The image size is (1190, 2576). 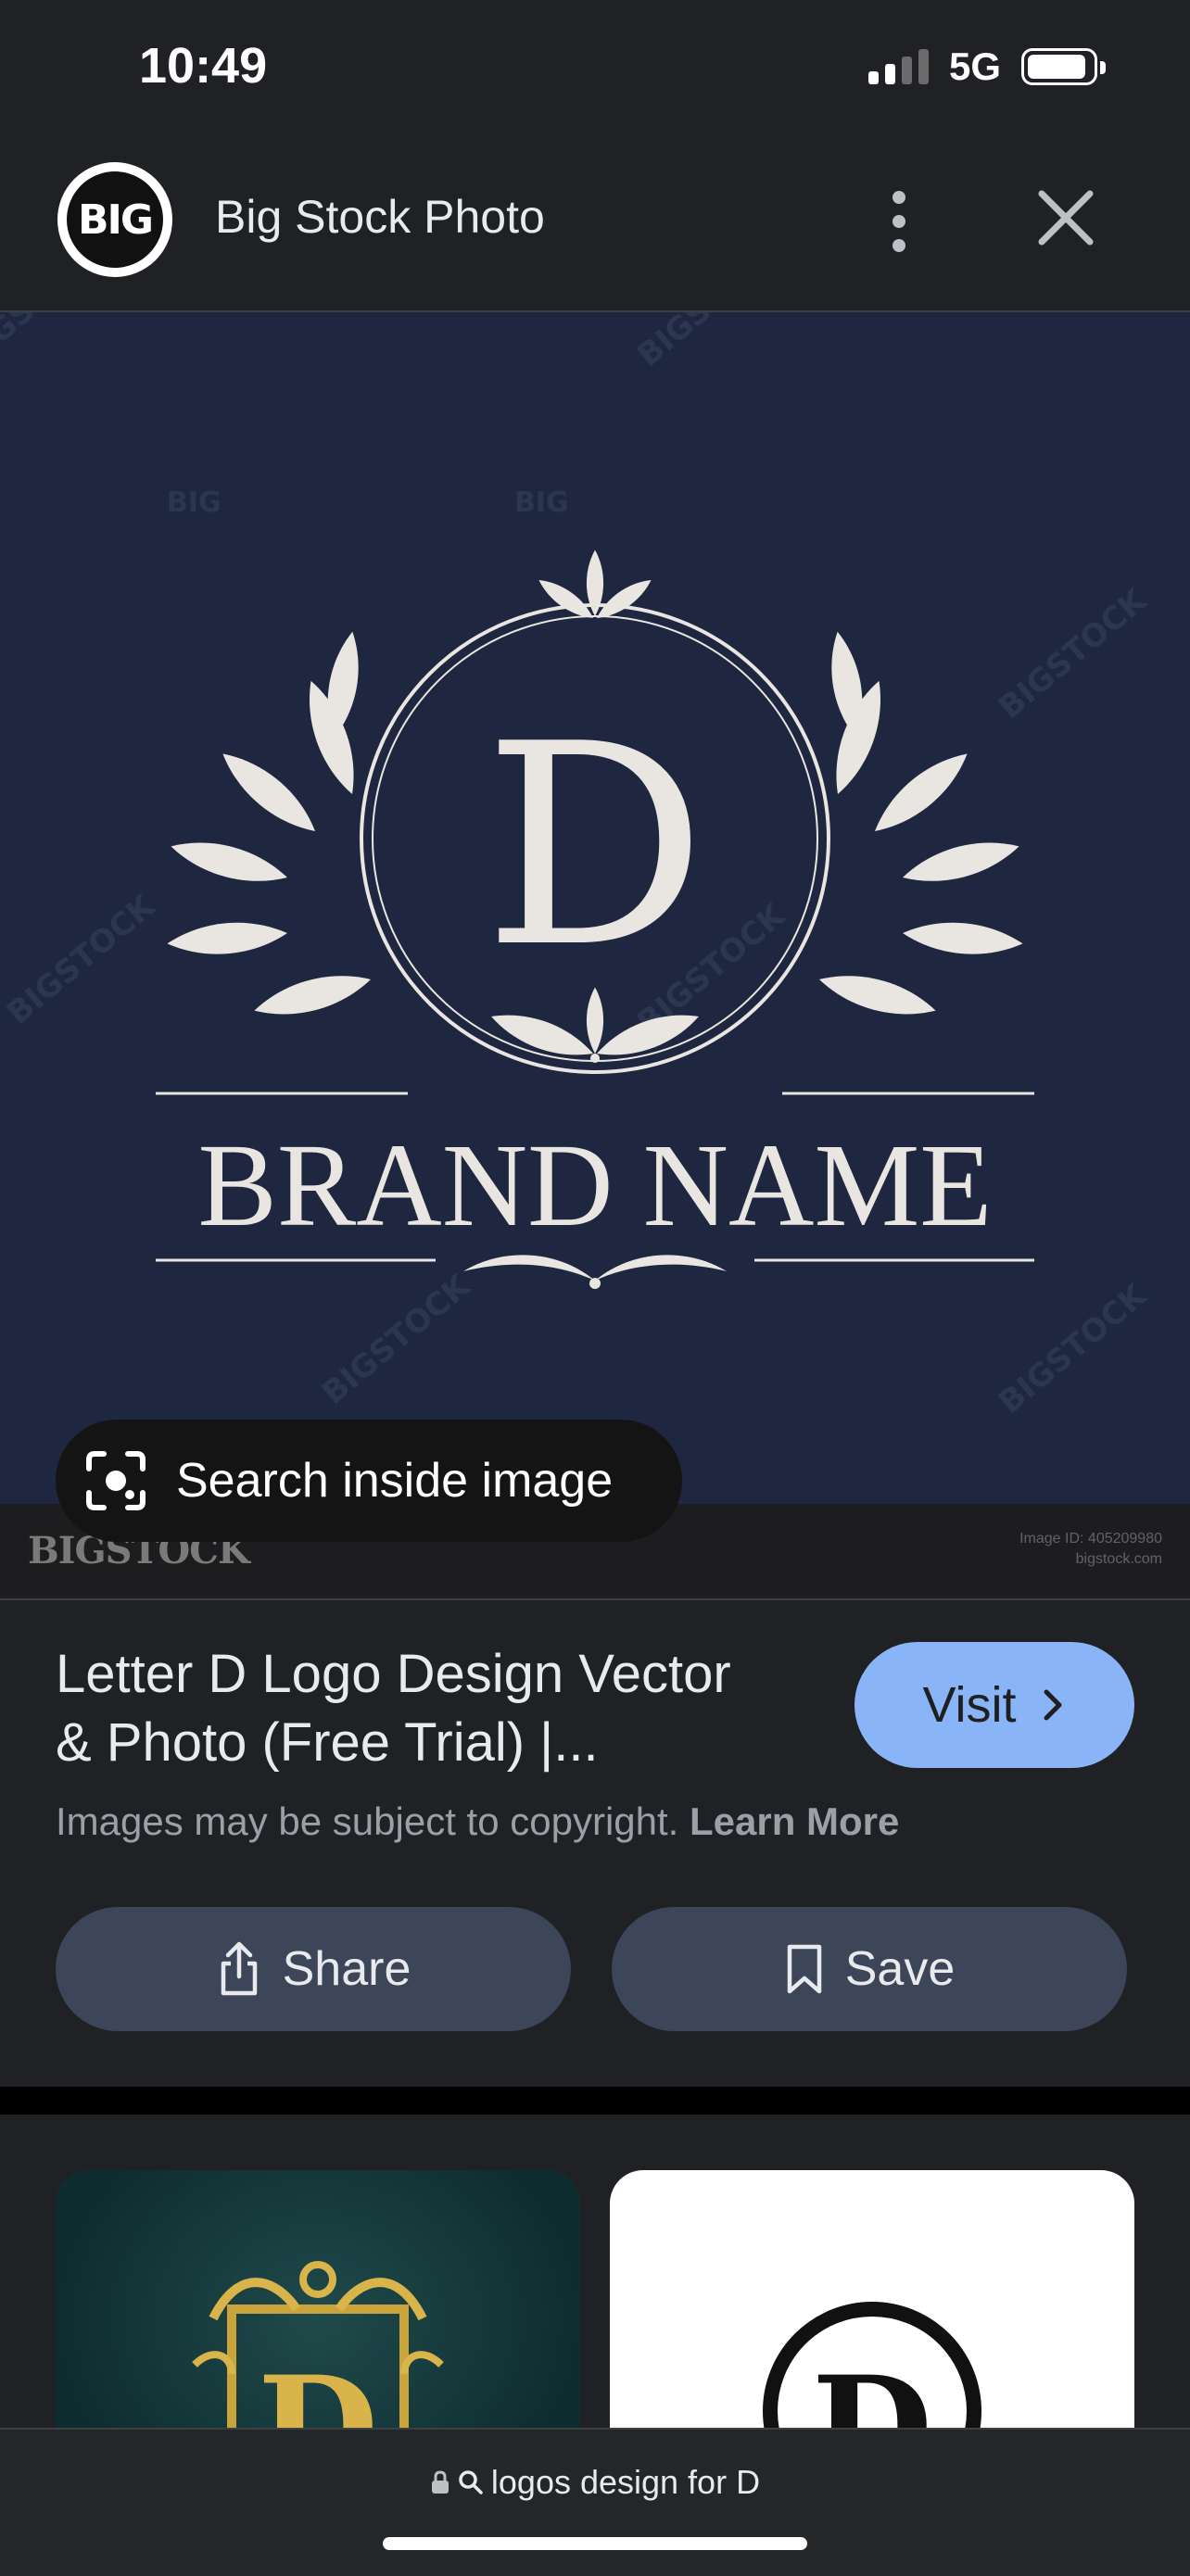 I want to click on source-domain-text: bigstock.com, so click(x=1118, y=1559).